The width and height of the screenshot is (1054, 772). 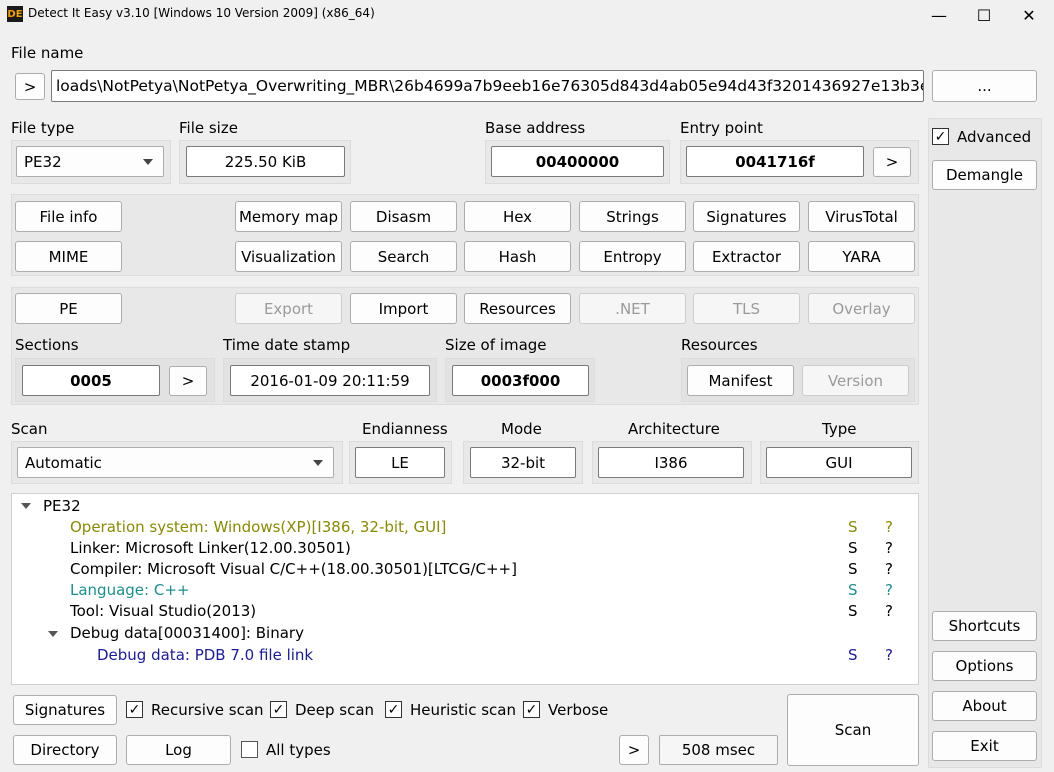 I want to click on advanced-checkbox: ✓, so click(x=940, y=136).